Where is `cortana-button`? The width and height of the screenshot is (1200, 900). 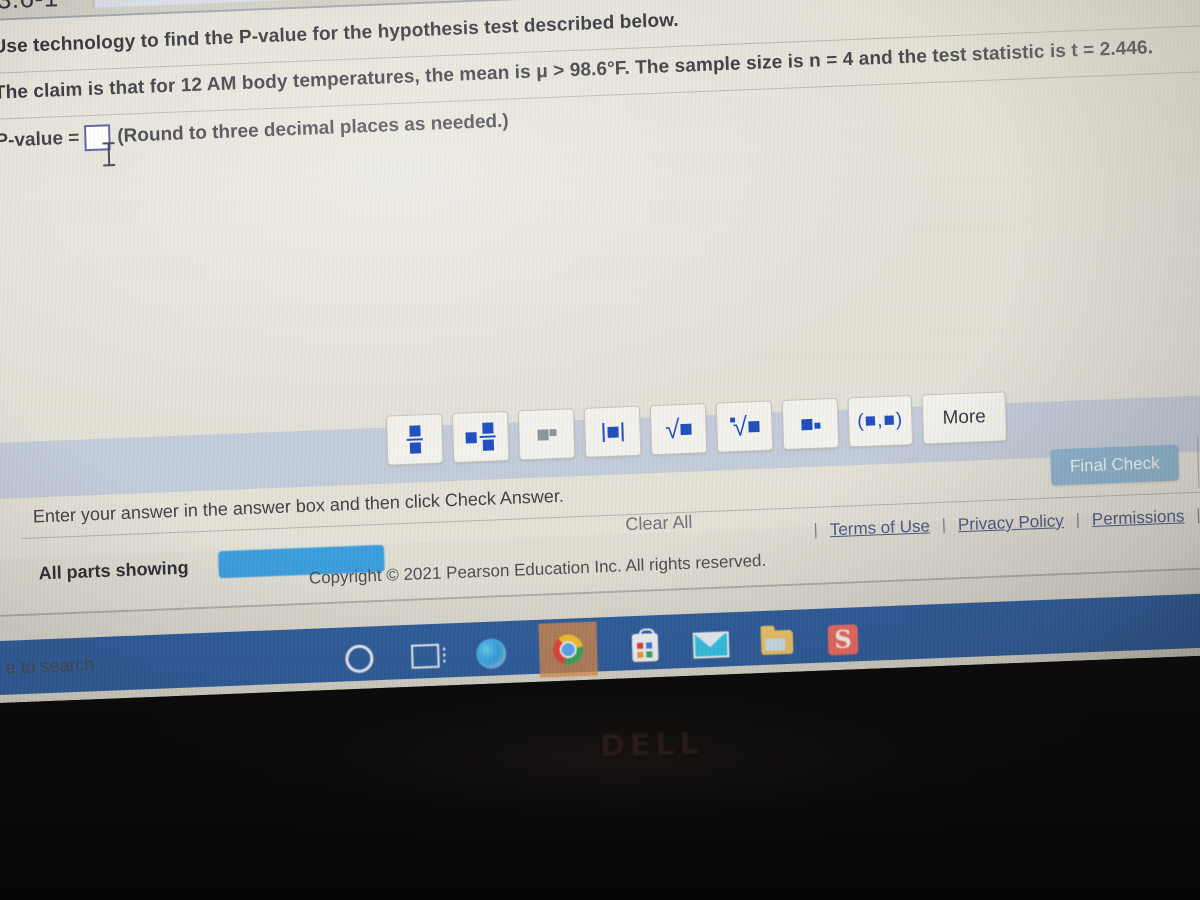
cortana-button is located at coordinates (359, 658).